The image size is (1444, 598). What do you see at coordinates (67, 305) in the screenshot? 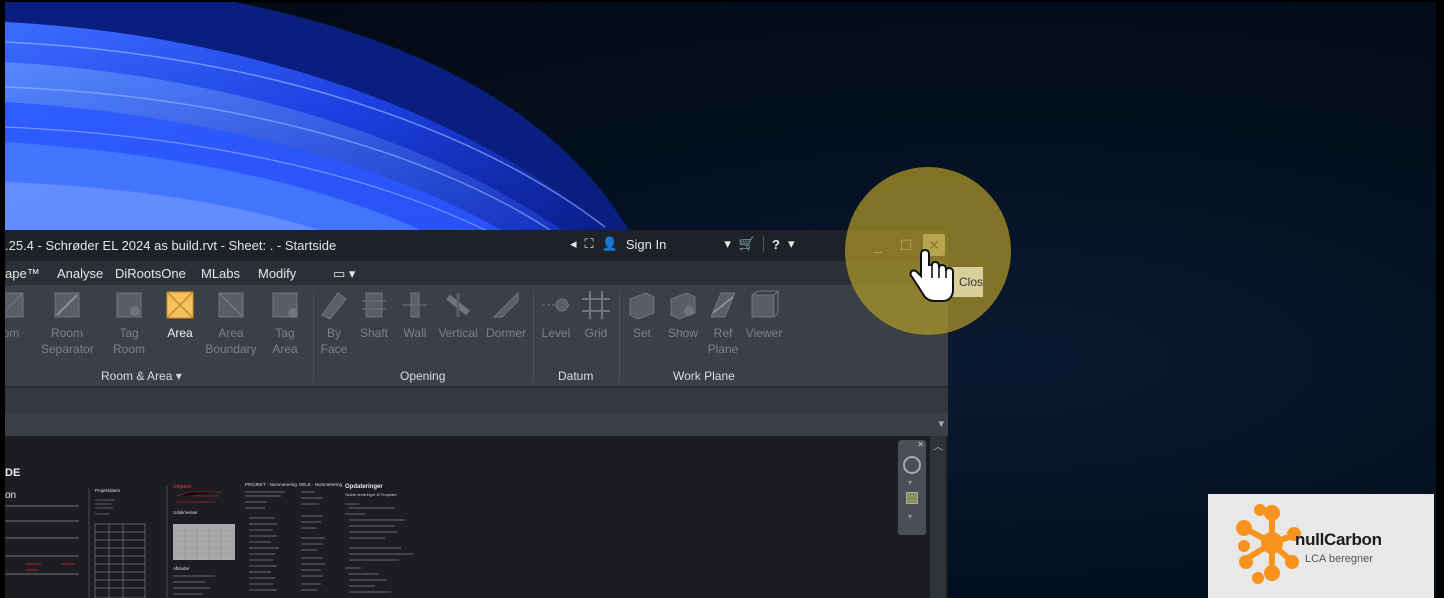
I see `room-separator-icon` at bounding box center [67, 305].